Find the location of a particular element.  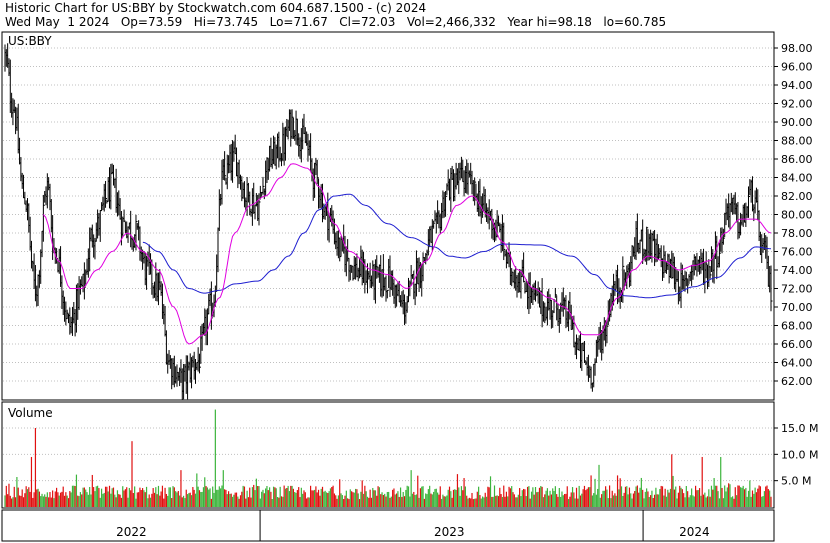

price-tick-label: 94.00 is located at coordinates (797, 85).